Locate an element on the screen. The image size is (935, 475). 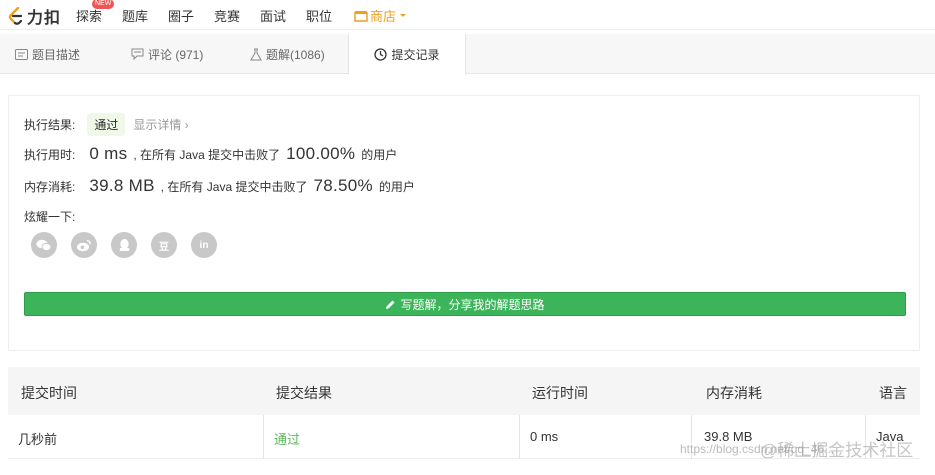
nav-item-shop: 商店 is located at coordinates (381, 15).